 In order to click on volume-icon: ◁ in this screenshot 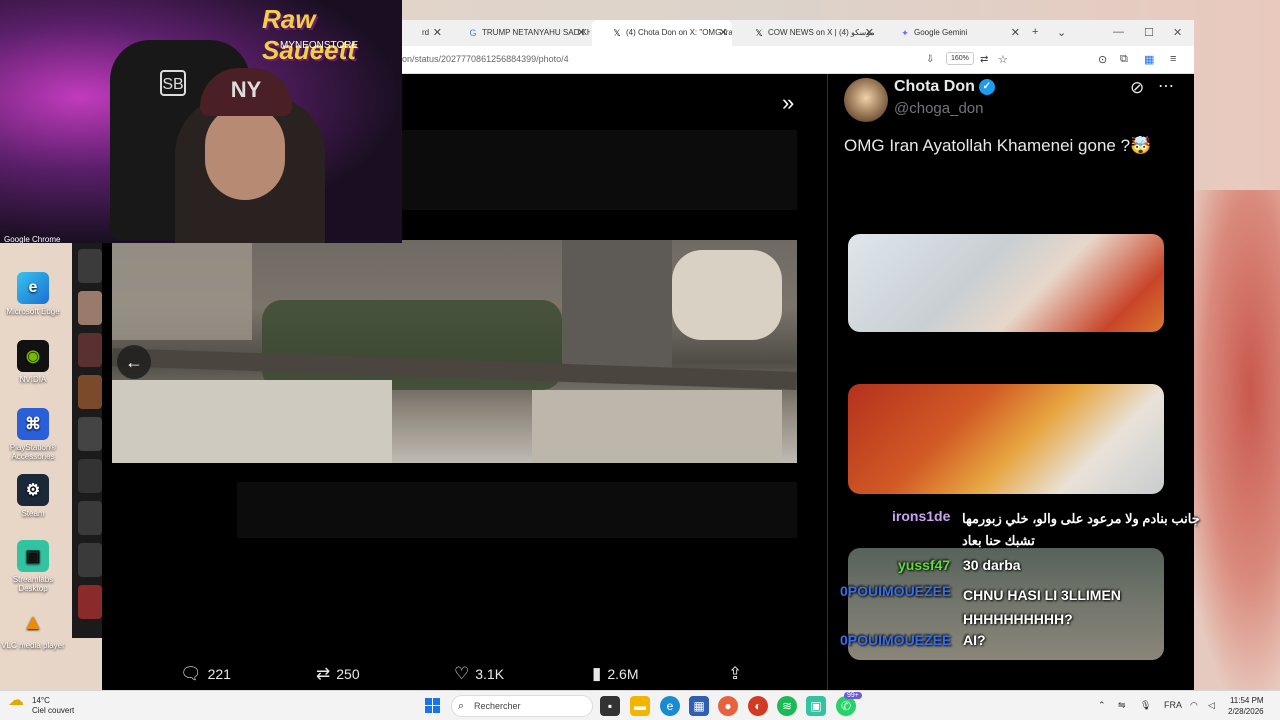, I will do `click(1211, 705)`.